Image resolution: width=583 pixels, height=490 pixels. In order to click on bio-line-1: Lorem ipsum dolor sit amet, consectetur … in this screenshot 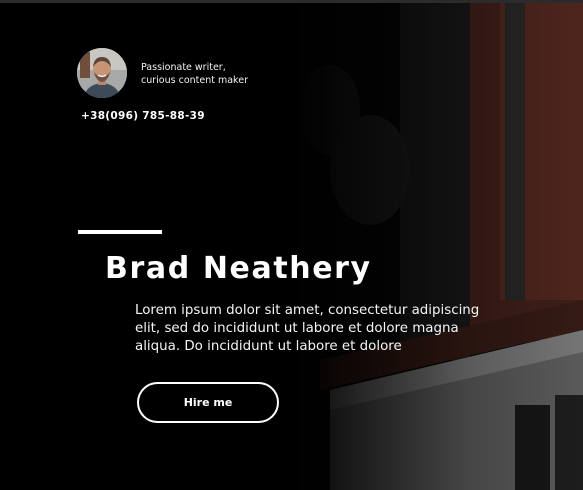, I will do `click(307, 310)`.